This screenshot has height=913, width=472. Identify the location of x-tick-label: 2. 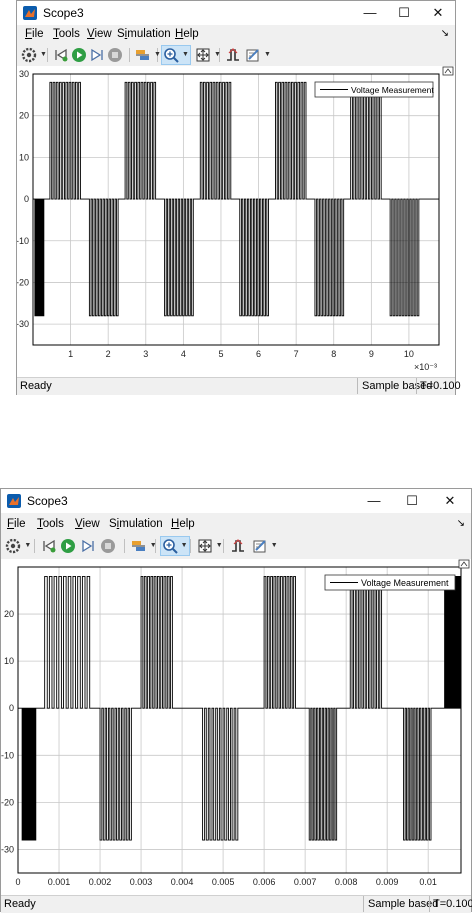
(108, 354).